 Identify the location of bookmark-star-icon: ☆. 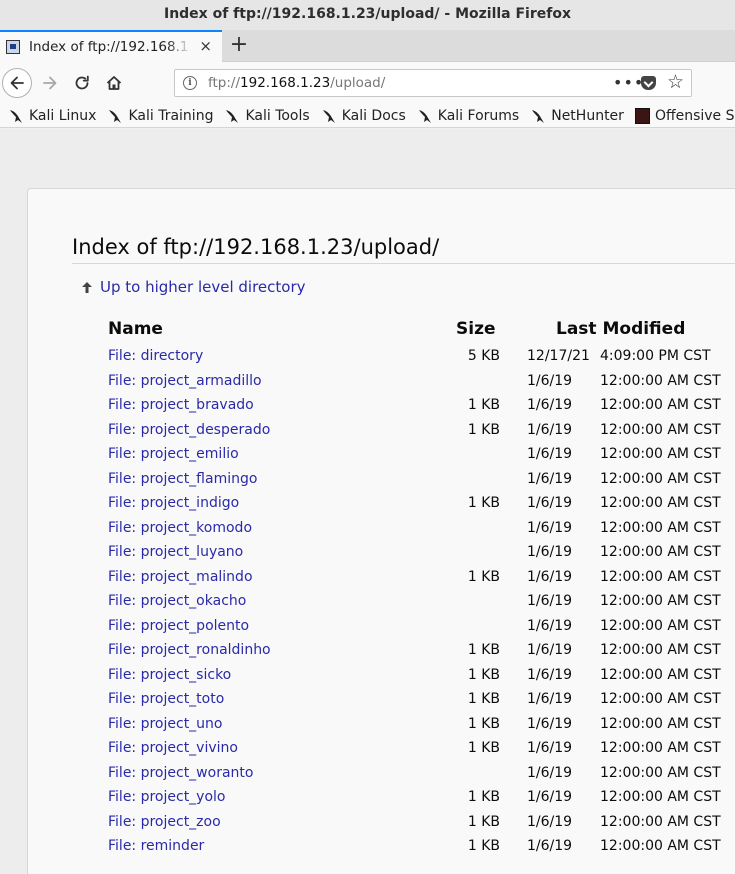
(675, 82).